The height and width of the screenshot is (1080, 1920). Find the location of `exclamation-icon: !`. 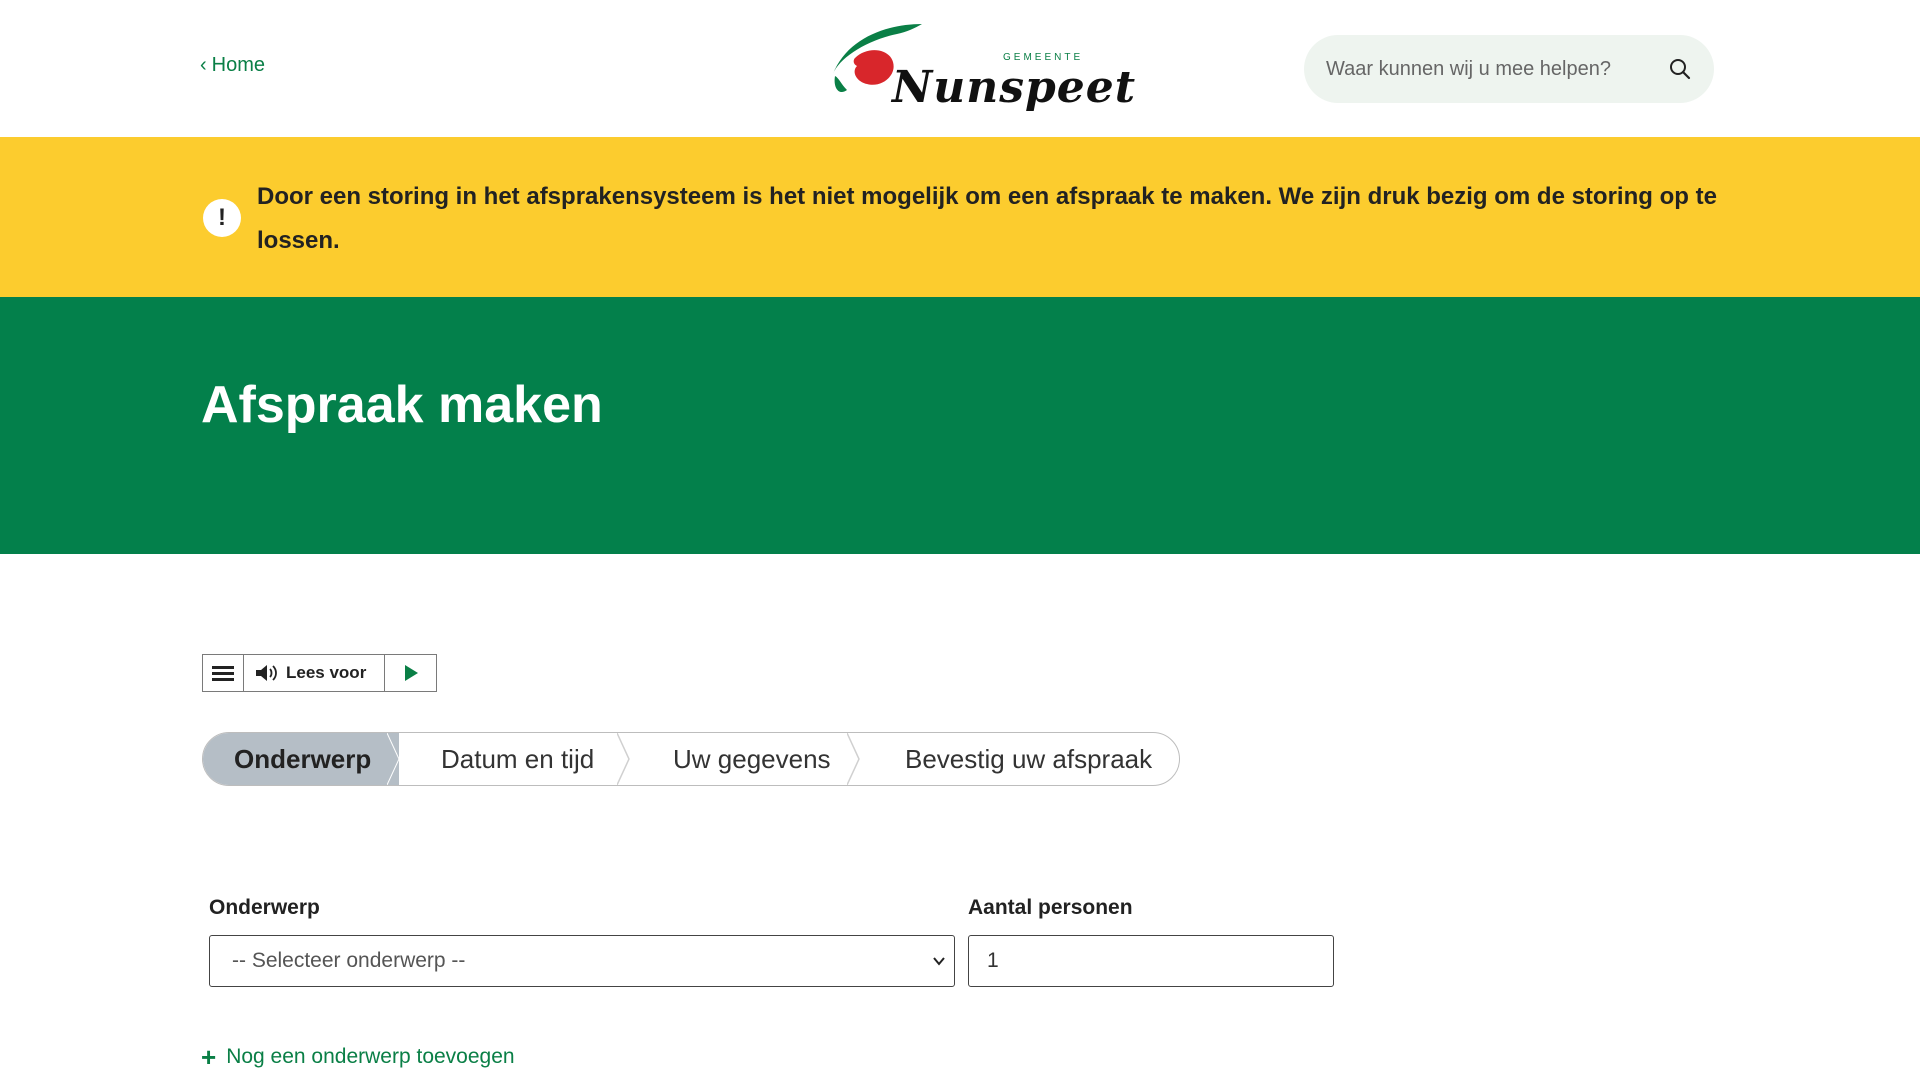

exclamation-icon: ! is located at coordinates (222, 218).